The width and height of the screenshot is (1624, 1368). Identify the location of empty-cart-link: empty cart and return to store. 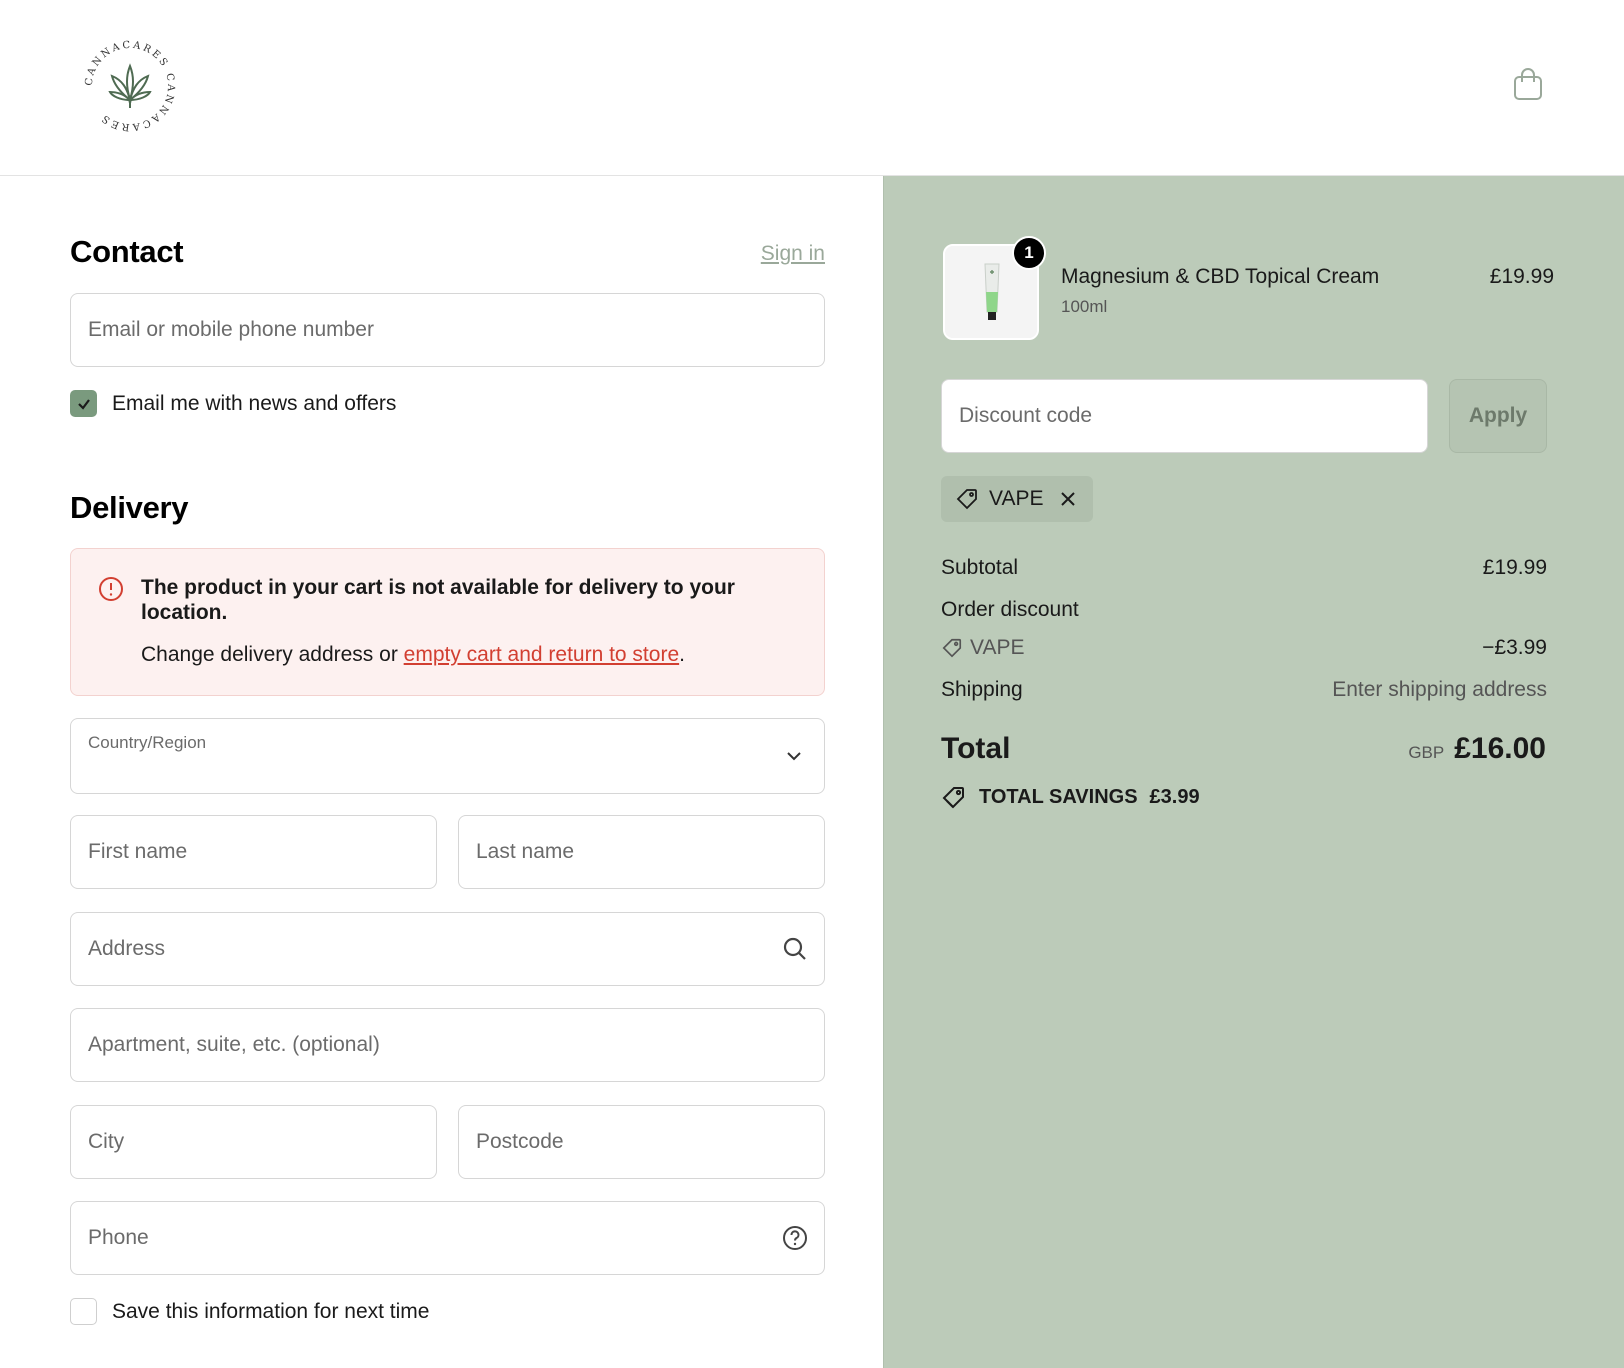
(541, 654).